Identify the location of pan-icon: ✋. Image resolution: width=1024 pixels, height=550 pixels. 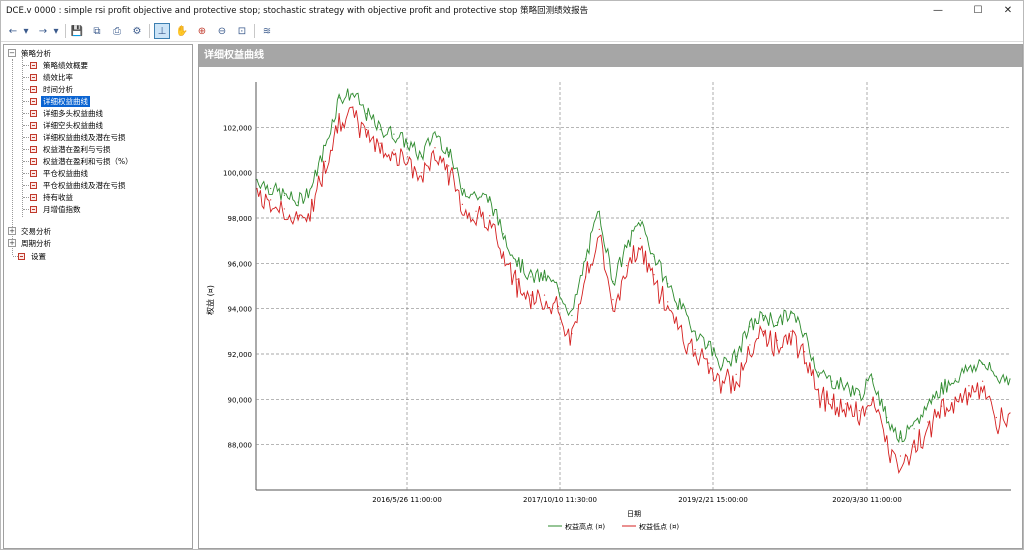
(182, 31).